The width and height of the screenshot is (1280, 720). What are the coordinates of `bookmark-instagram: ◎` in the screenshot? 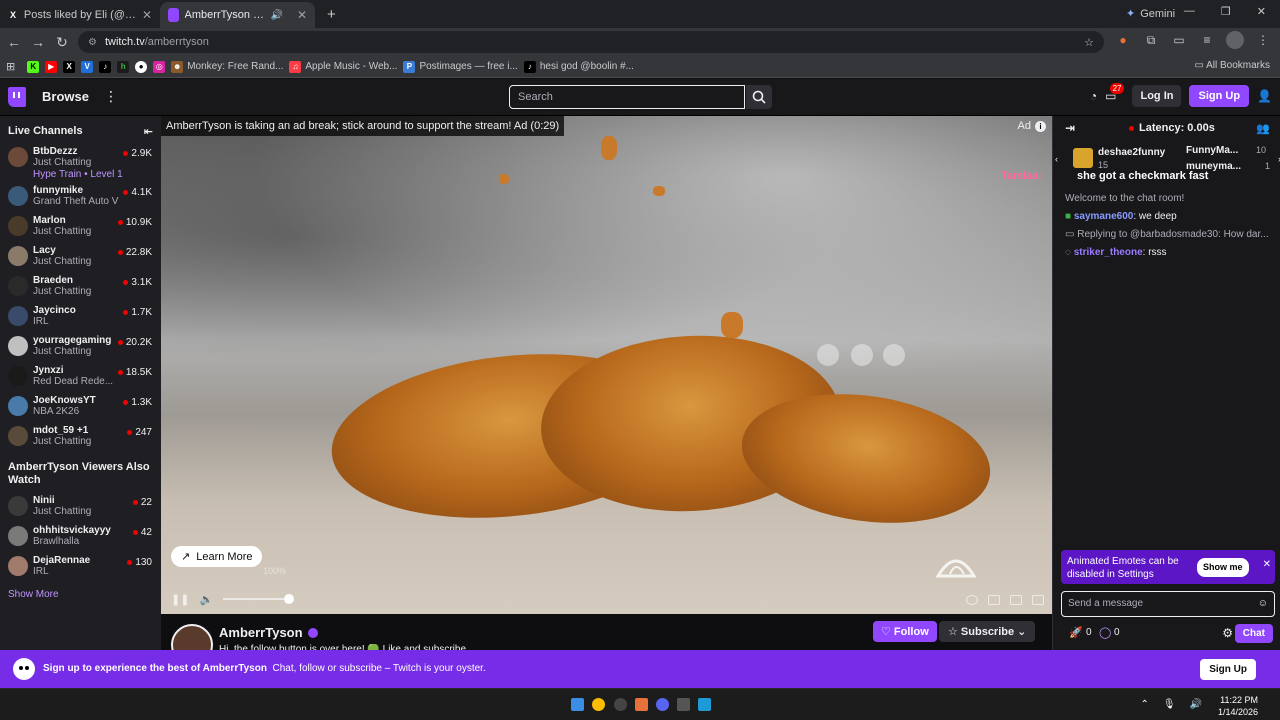 It's located at (159, 66).